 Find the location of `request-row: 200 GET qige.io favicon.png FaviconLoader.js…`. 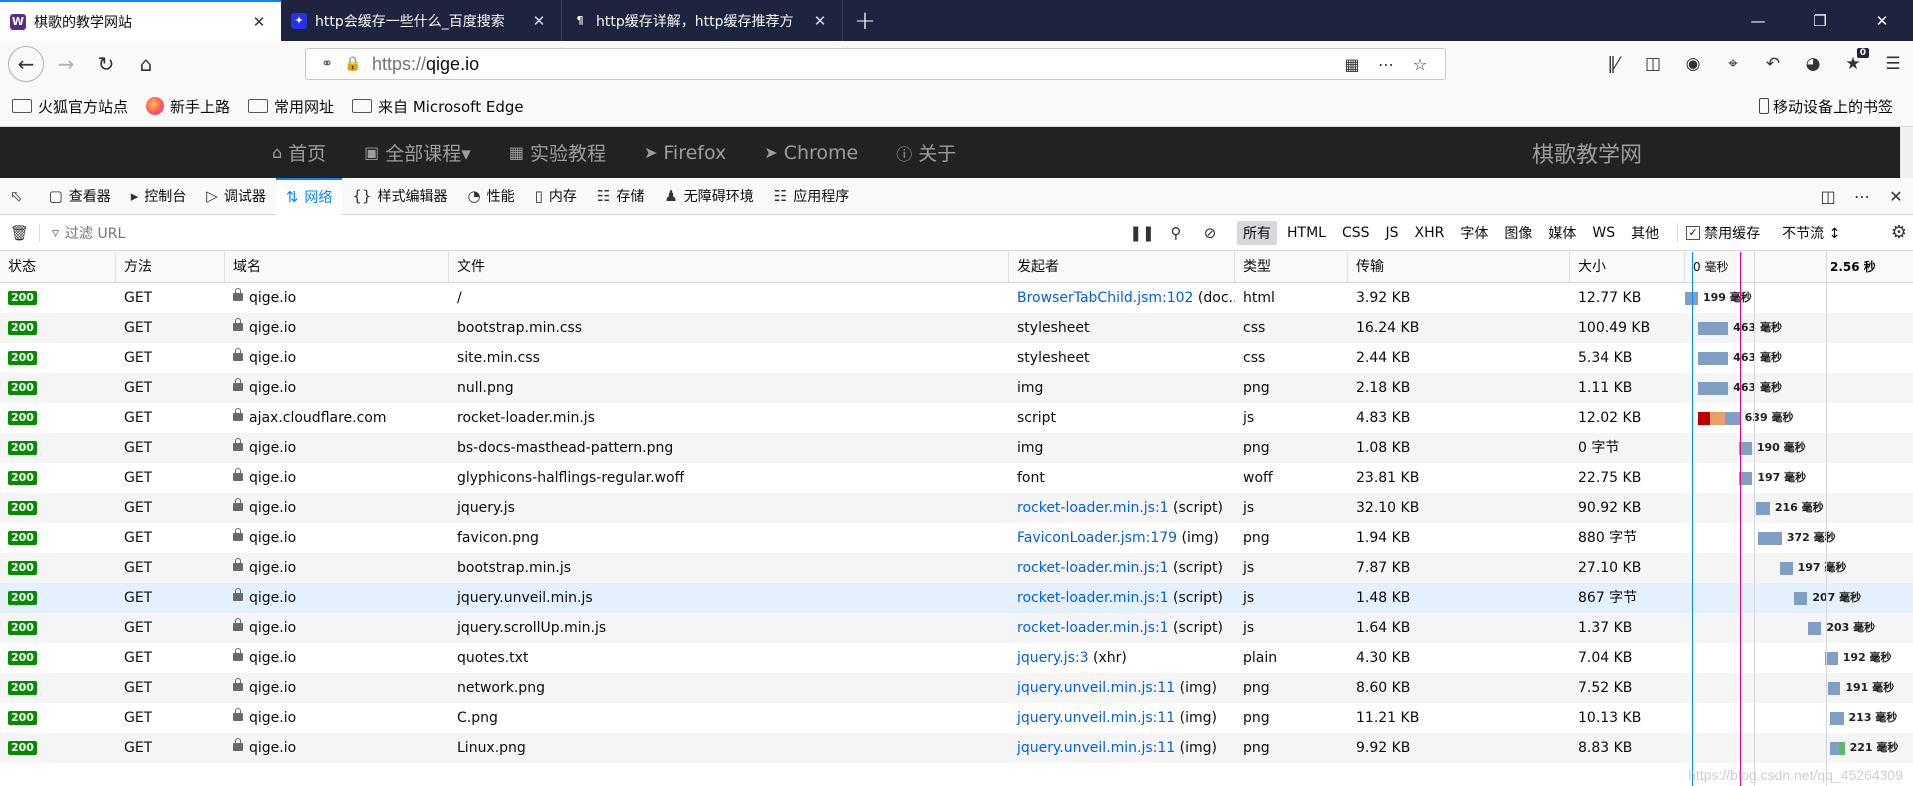

request-row: 200 GET qige.io favicon.png FaviconLoader.js… is located at coordinates (956, 538).